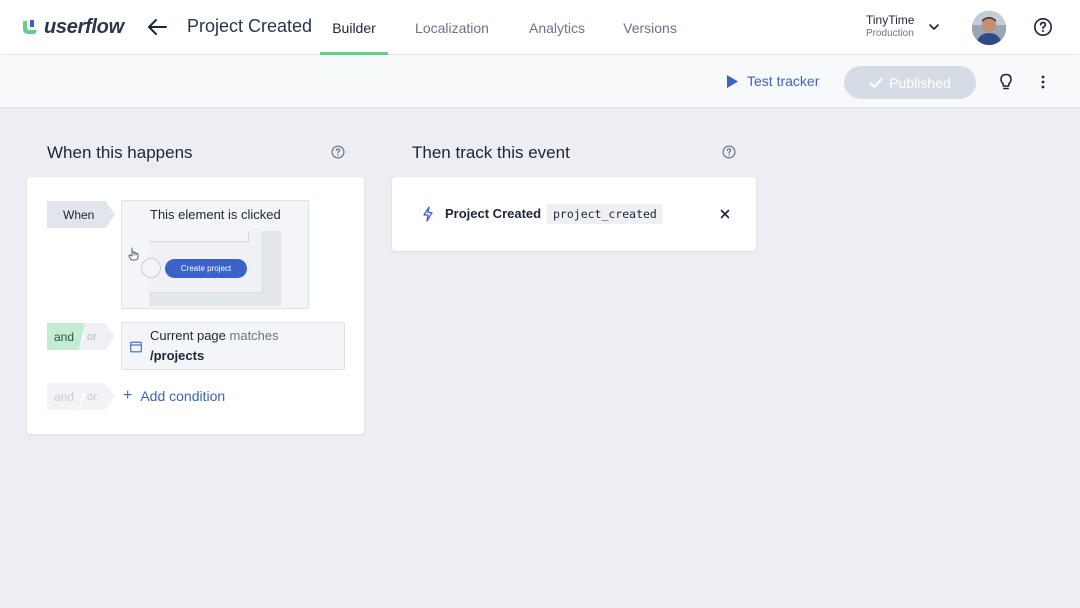 Image resolution: width=1080 pixels, height=608 pixels. I want to click on workspace-switcher: TinyTime Production, so click(890, 27).